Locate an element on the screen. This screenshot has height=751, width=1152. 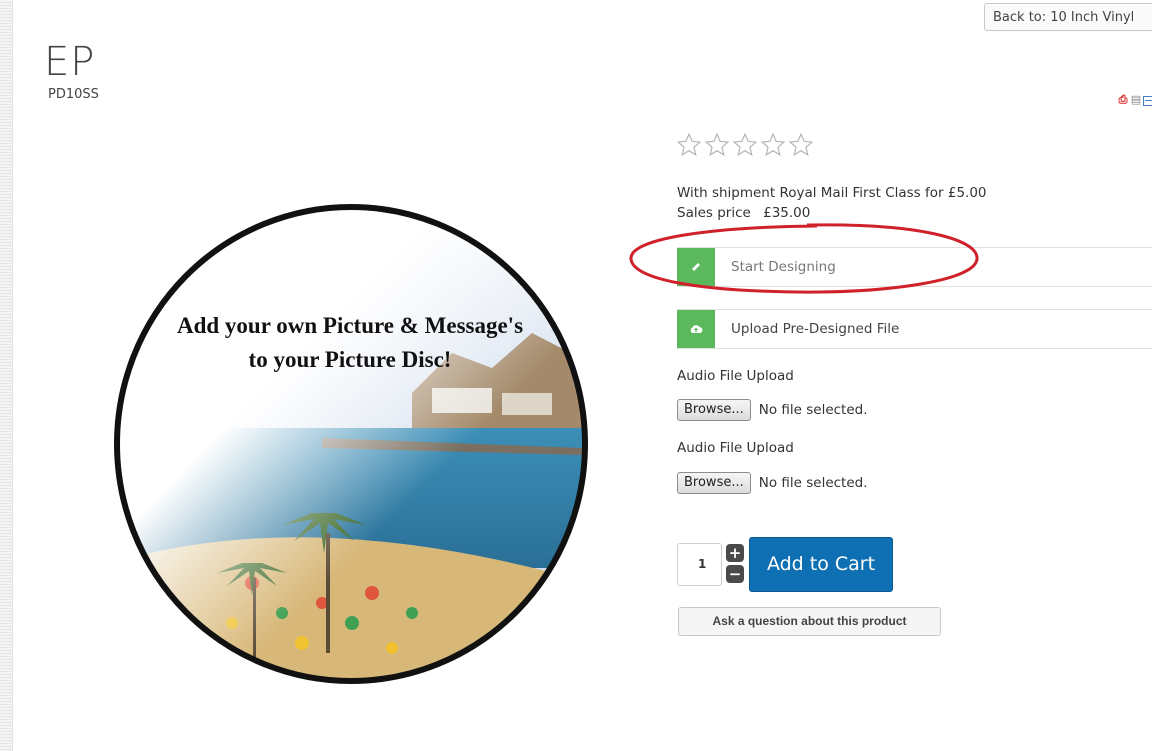
quantity-minus-button: − is located at coordinates (735, 574).